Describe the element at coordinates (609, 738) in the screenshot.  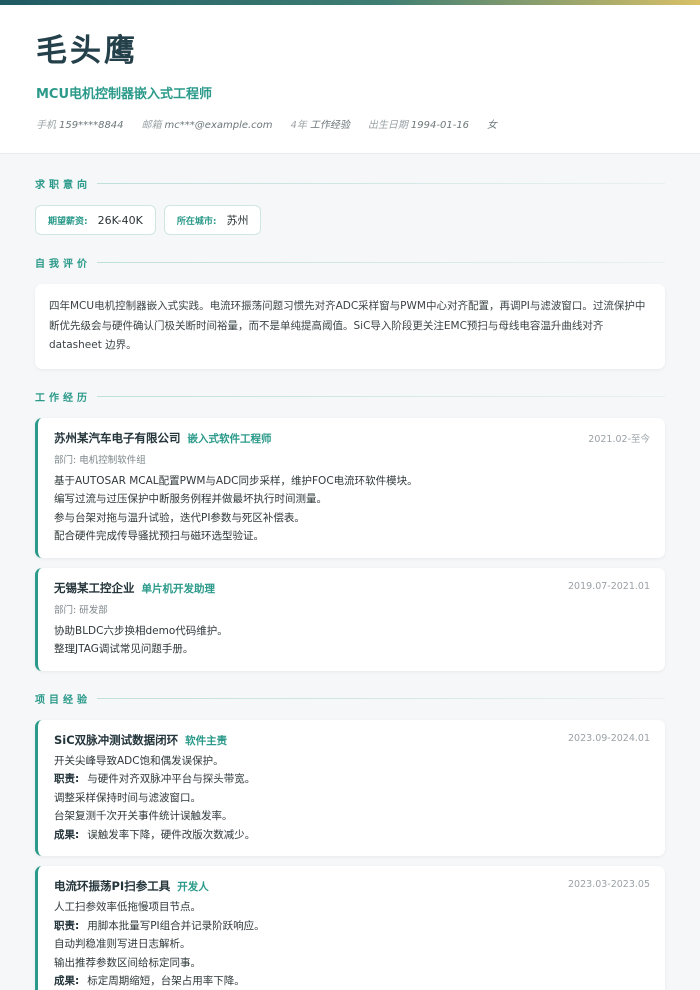
I see `date-range: 2023.09-2024.01` at that location.